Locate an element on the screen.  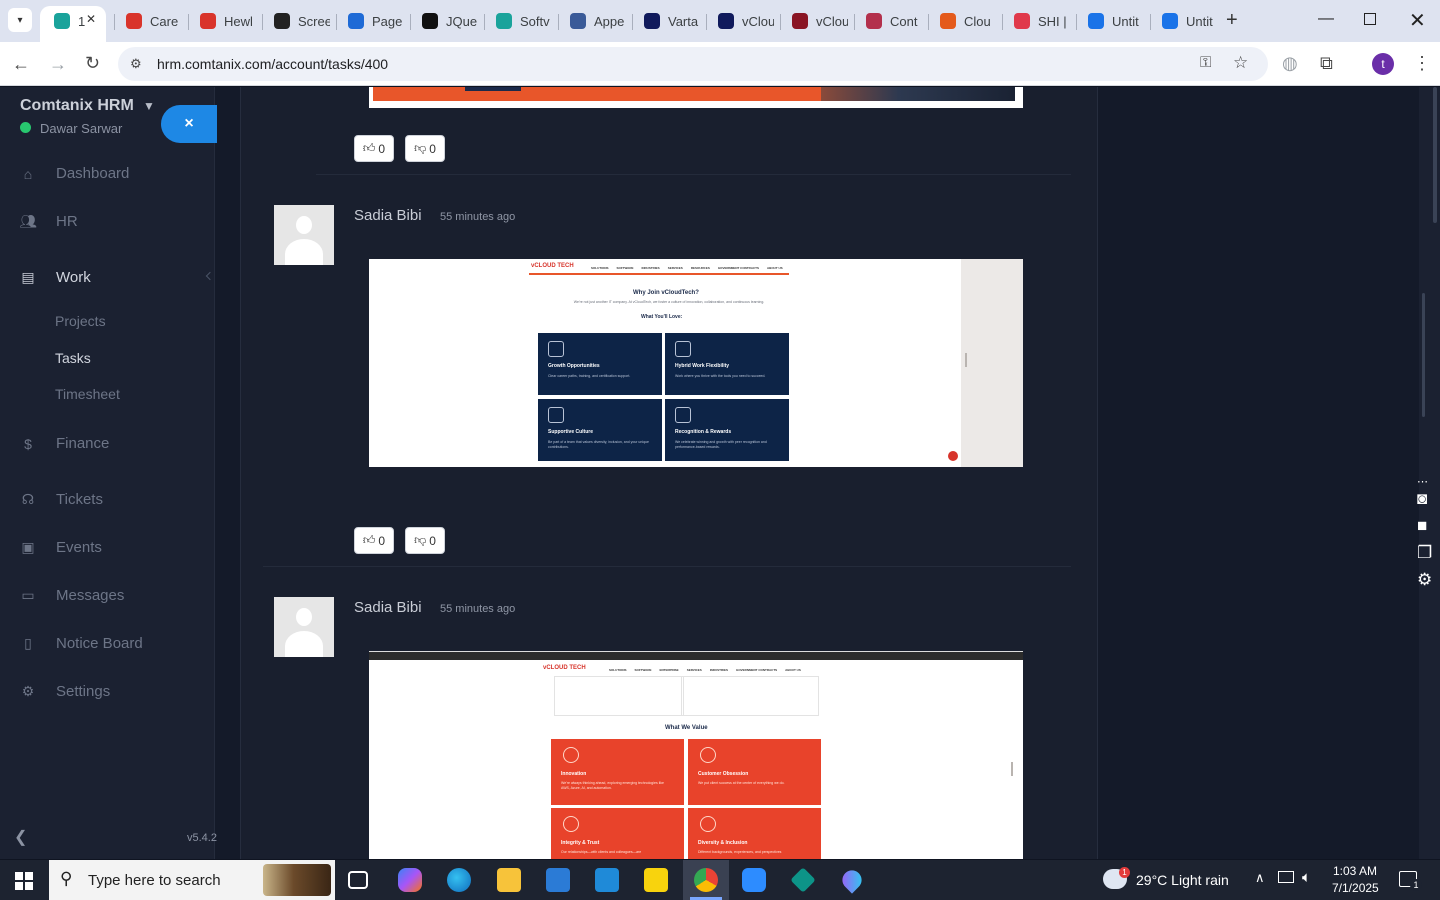
close-sidebar-button: × is located at coordinates (189, 124).